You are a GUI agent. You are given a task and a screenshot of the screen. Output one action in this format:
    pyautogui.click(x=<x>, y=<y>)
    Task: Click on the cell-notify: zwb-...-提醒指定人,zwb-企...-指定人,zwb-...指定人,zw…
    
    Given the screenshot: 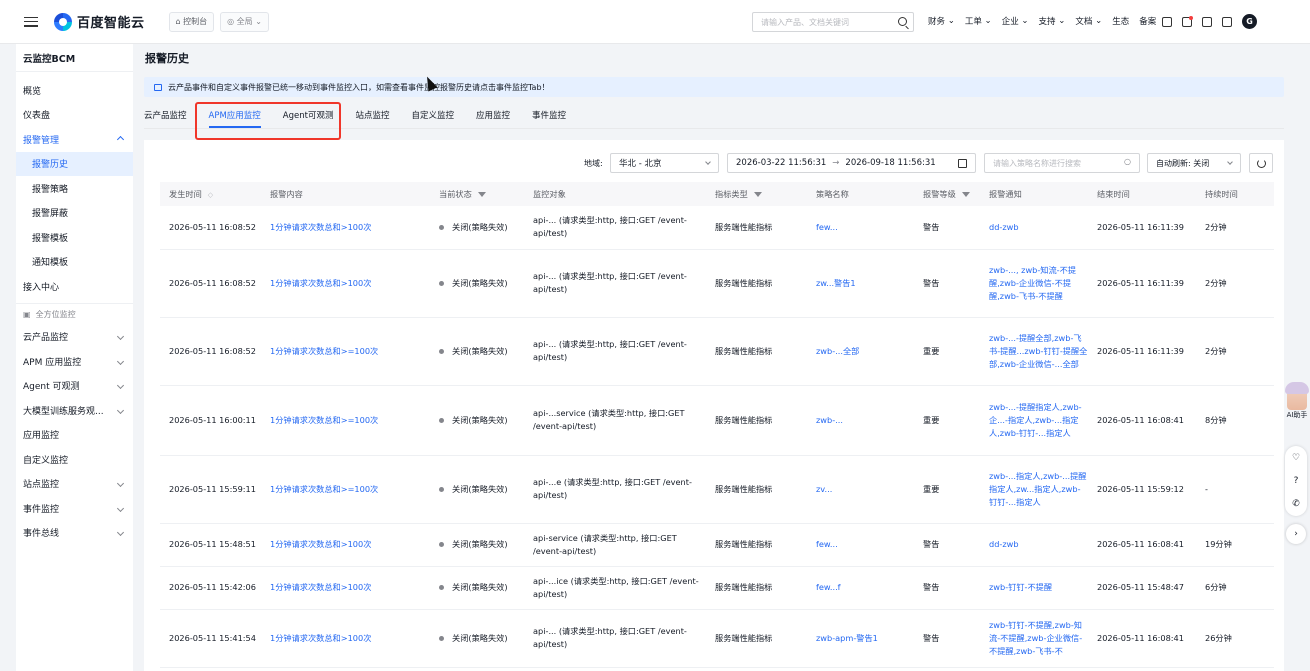 What is the action you would take?
    pyautogui.click(x=1034, y=420)
    